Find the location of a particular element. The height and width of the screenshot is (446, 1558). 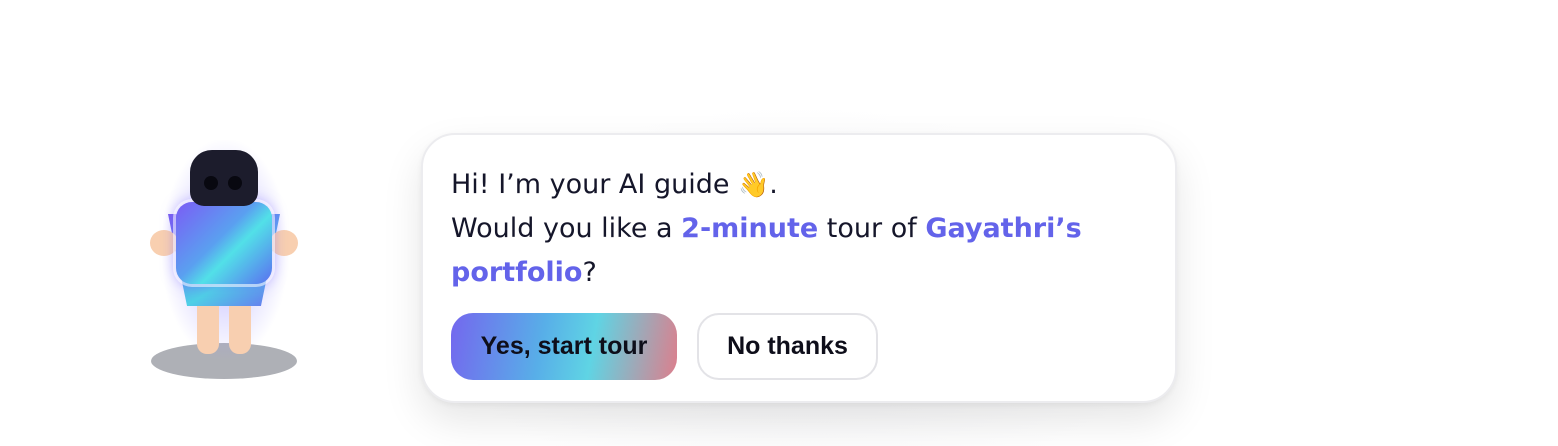

waving-hand-icon: 👋 is located at coordinates (754, 184).